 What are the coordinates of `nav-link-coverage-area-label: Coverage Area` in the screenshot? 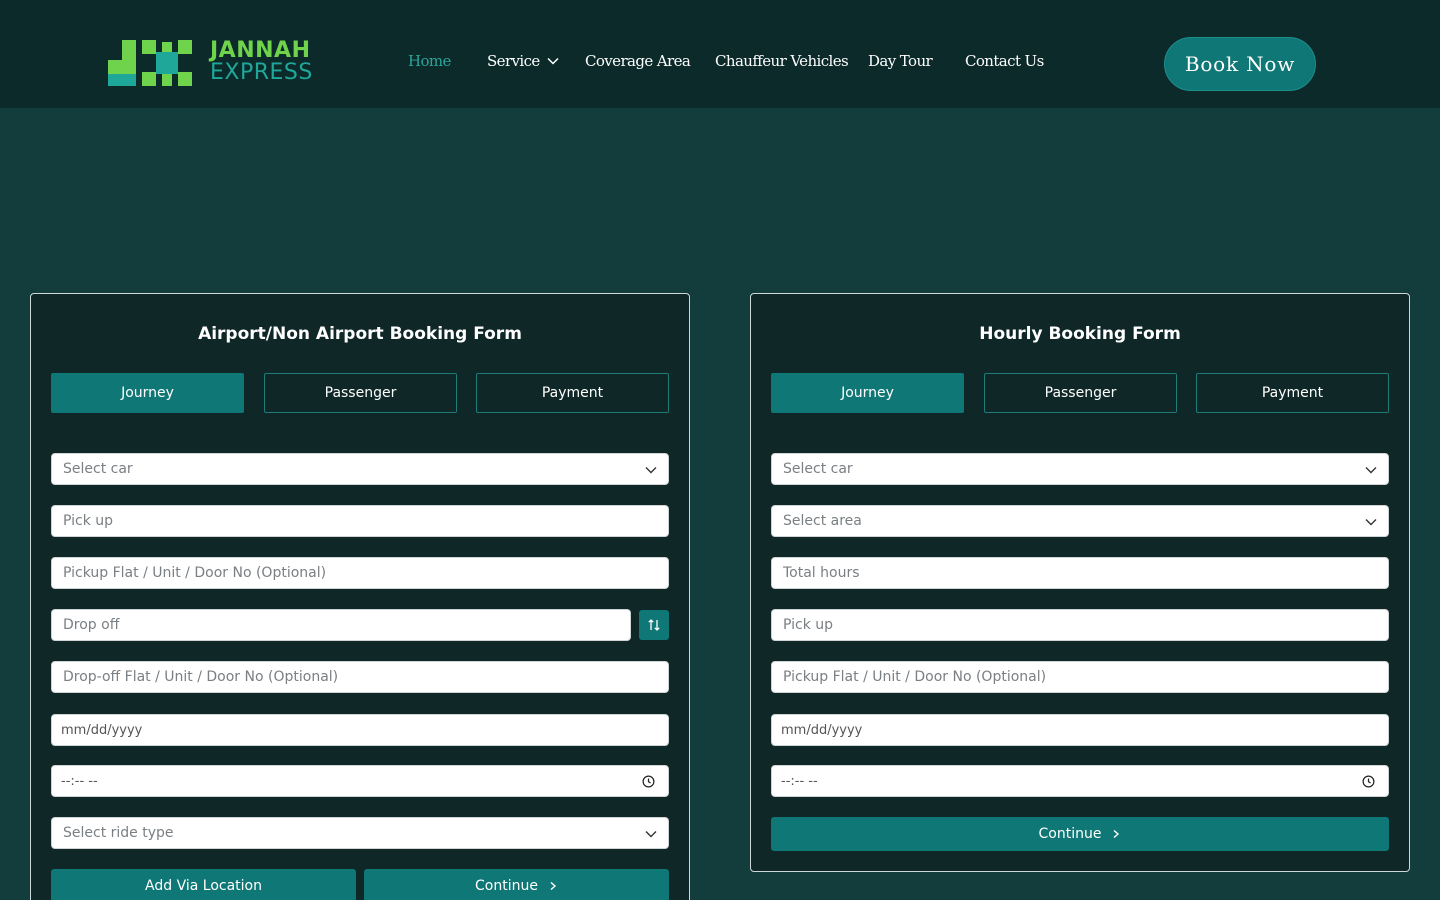 It's located at (638, 61).